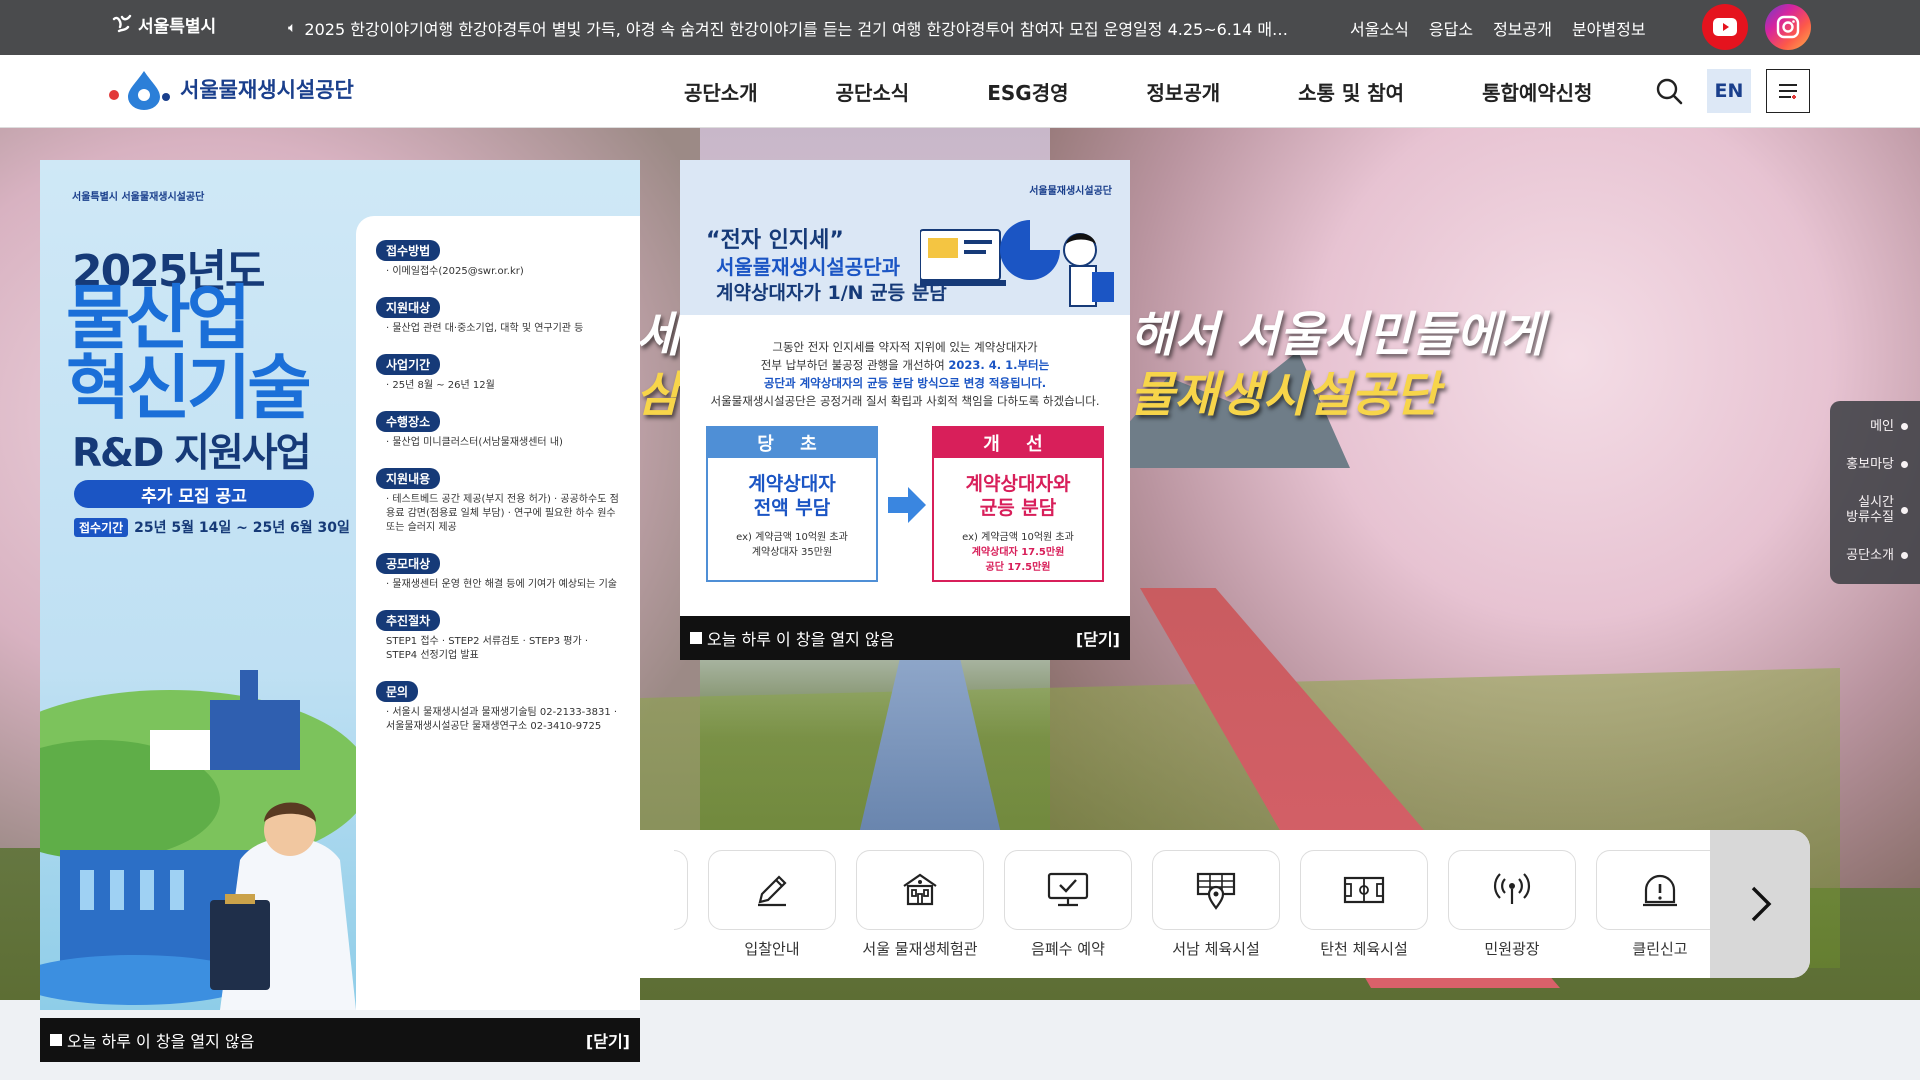  Describe the element at coordinates (1725, 27) in the screenshot. I see `youtube-button` at that location.